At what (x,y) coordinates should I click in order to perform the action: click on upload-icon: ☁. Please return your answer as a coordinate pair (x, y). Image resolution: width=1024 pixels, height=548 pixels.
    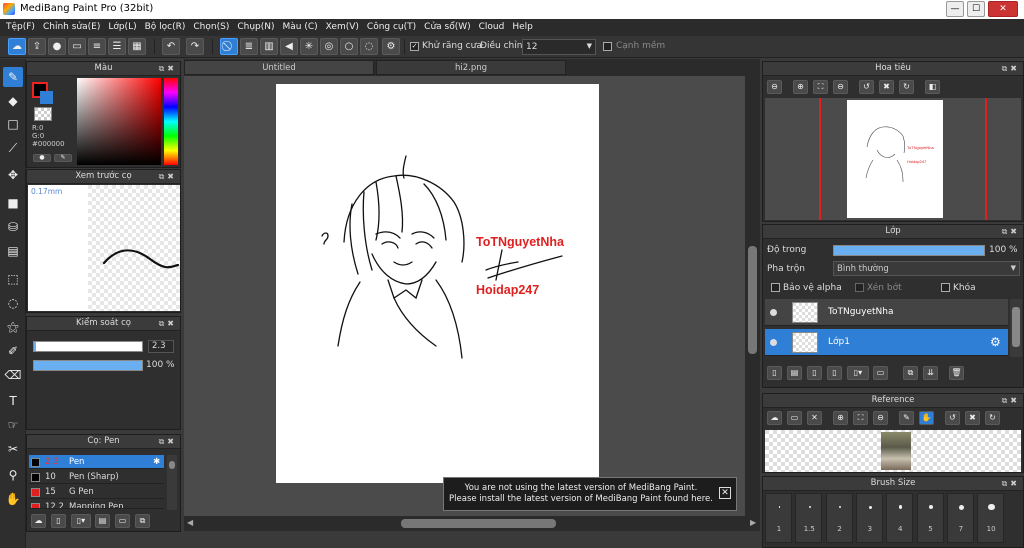
    Looking at the image, I should click on (774, 418).